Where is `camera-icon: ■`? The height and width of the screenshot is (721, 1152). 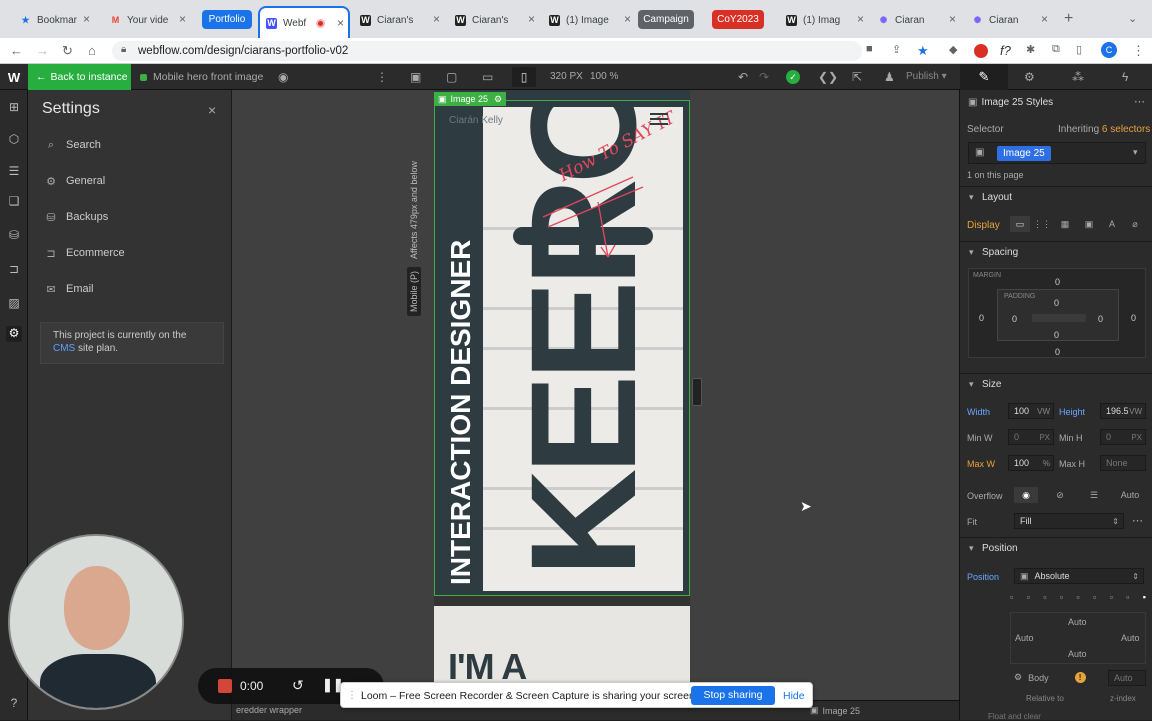
camera-icon: ■ is located at coordinates (869, 49).